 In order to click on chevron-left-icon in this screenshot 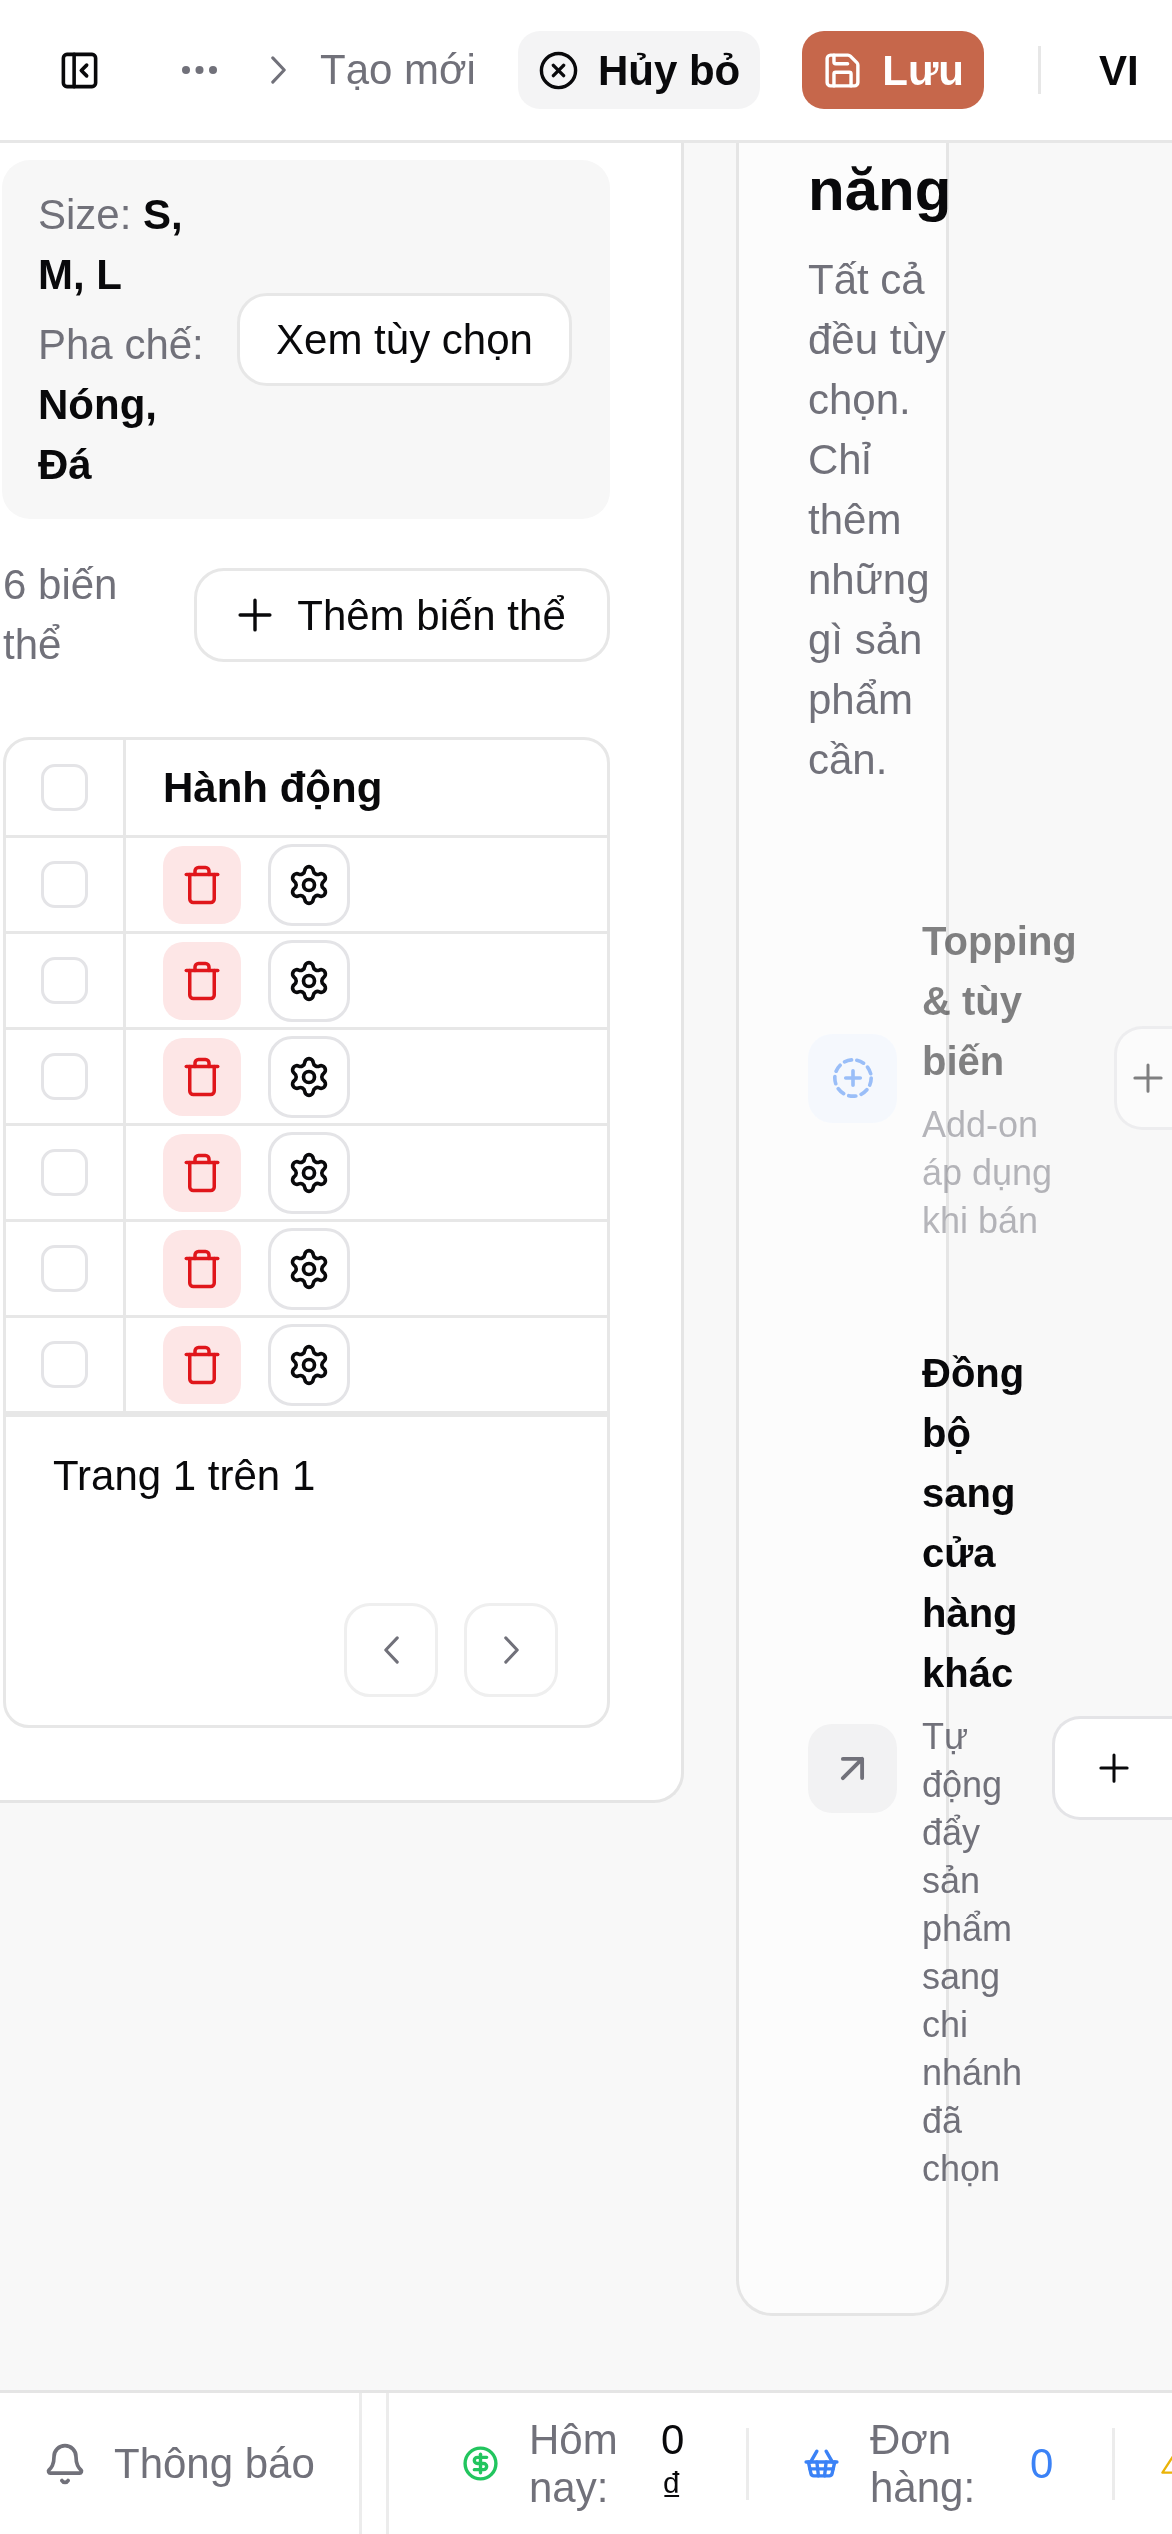, I will do `click(391, 1650)`.